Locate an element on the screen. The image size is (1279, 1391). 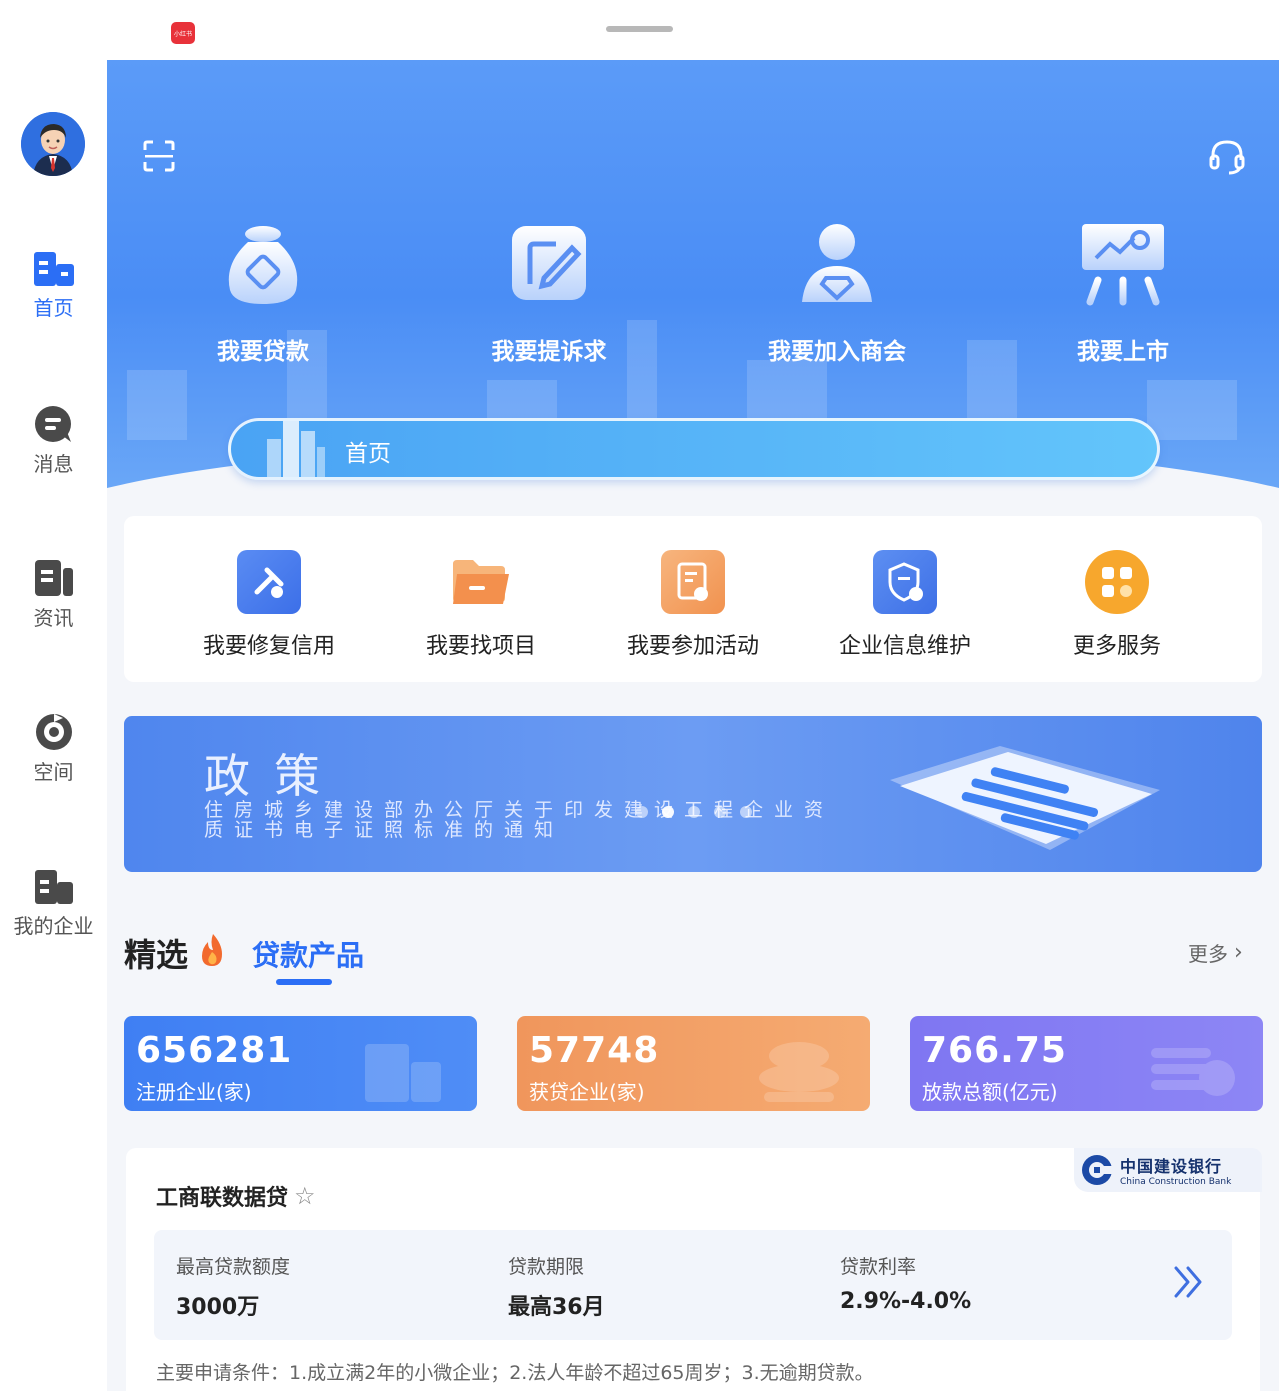
loan-product-title: 工商联数据贷 is located at coordinates (222, 1198).